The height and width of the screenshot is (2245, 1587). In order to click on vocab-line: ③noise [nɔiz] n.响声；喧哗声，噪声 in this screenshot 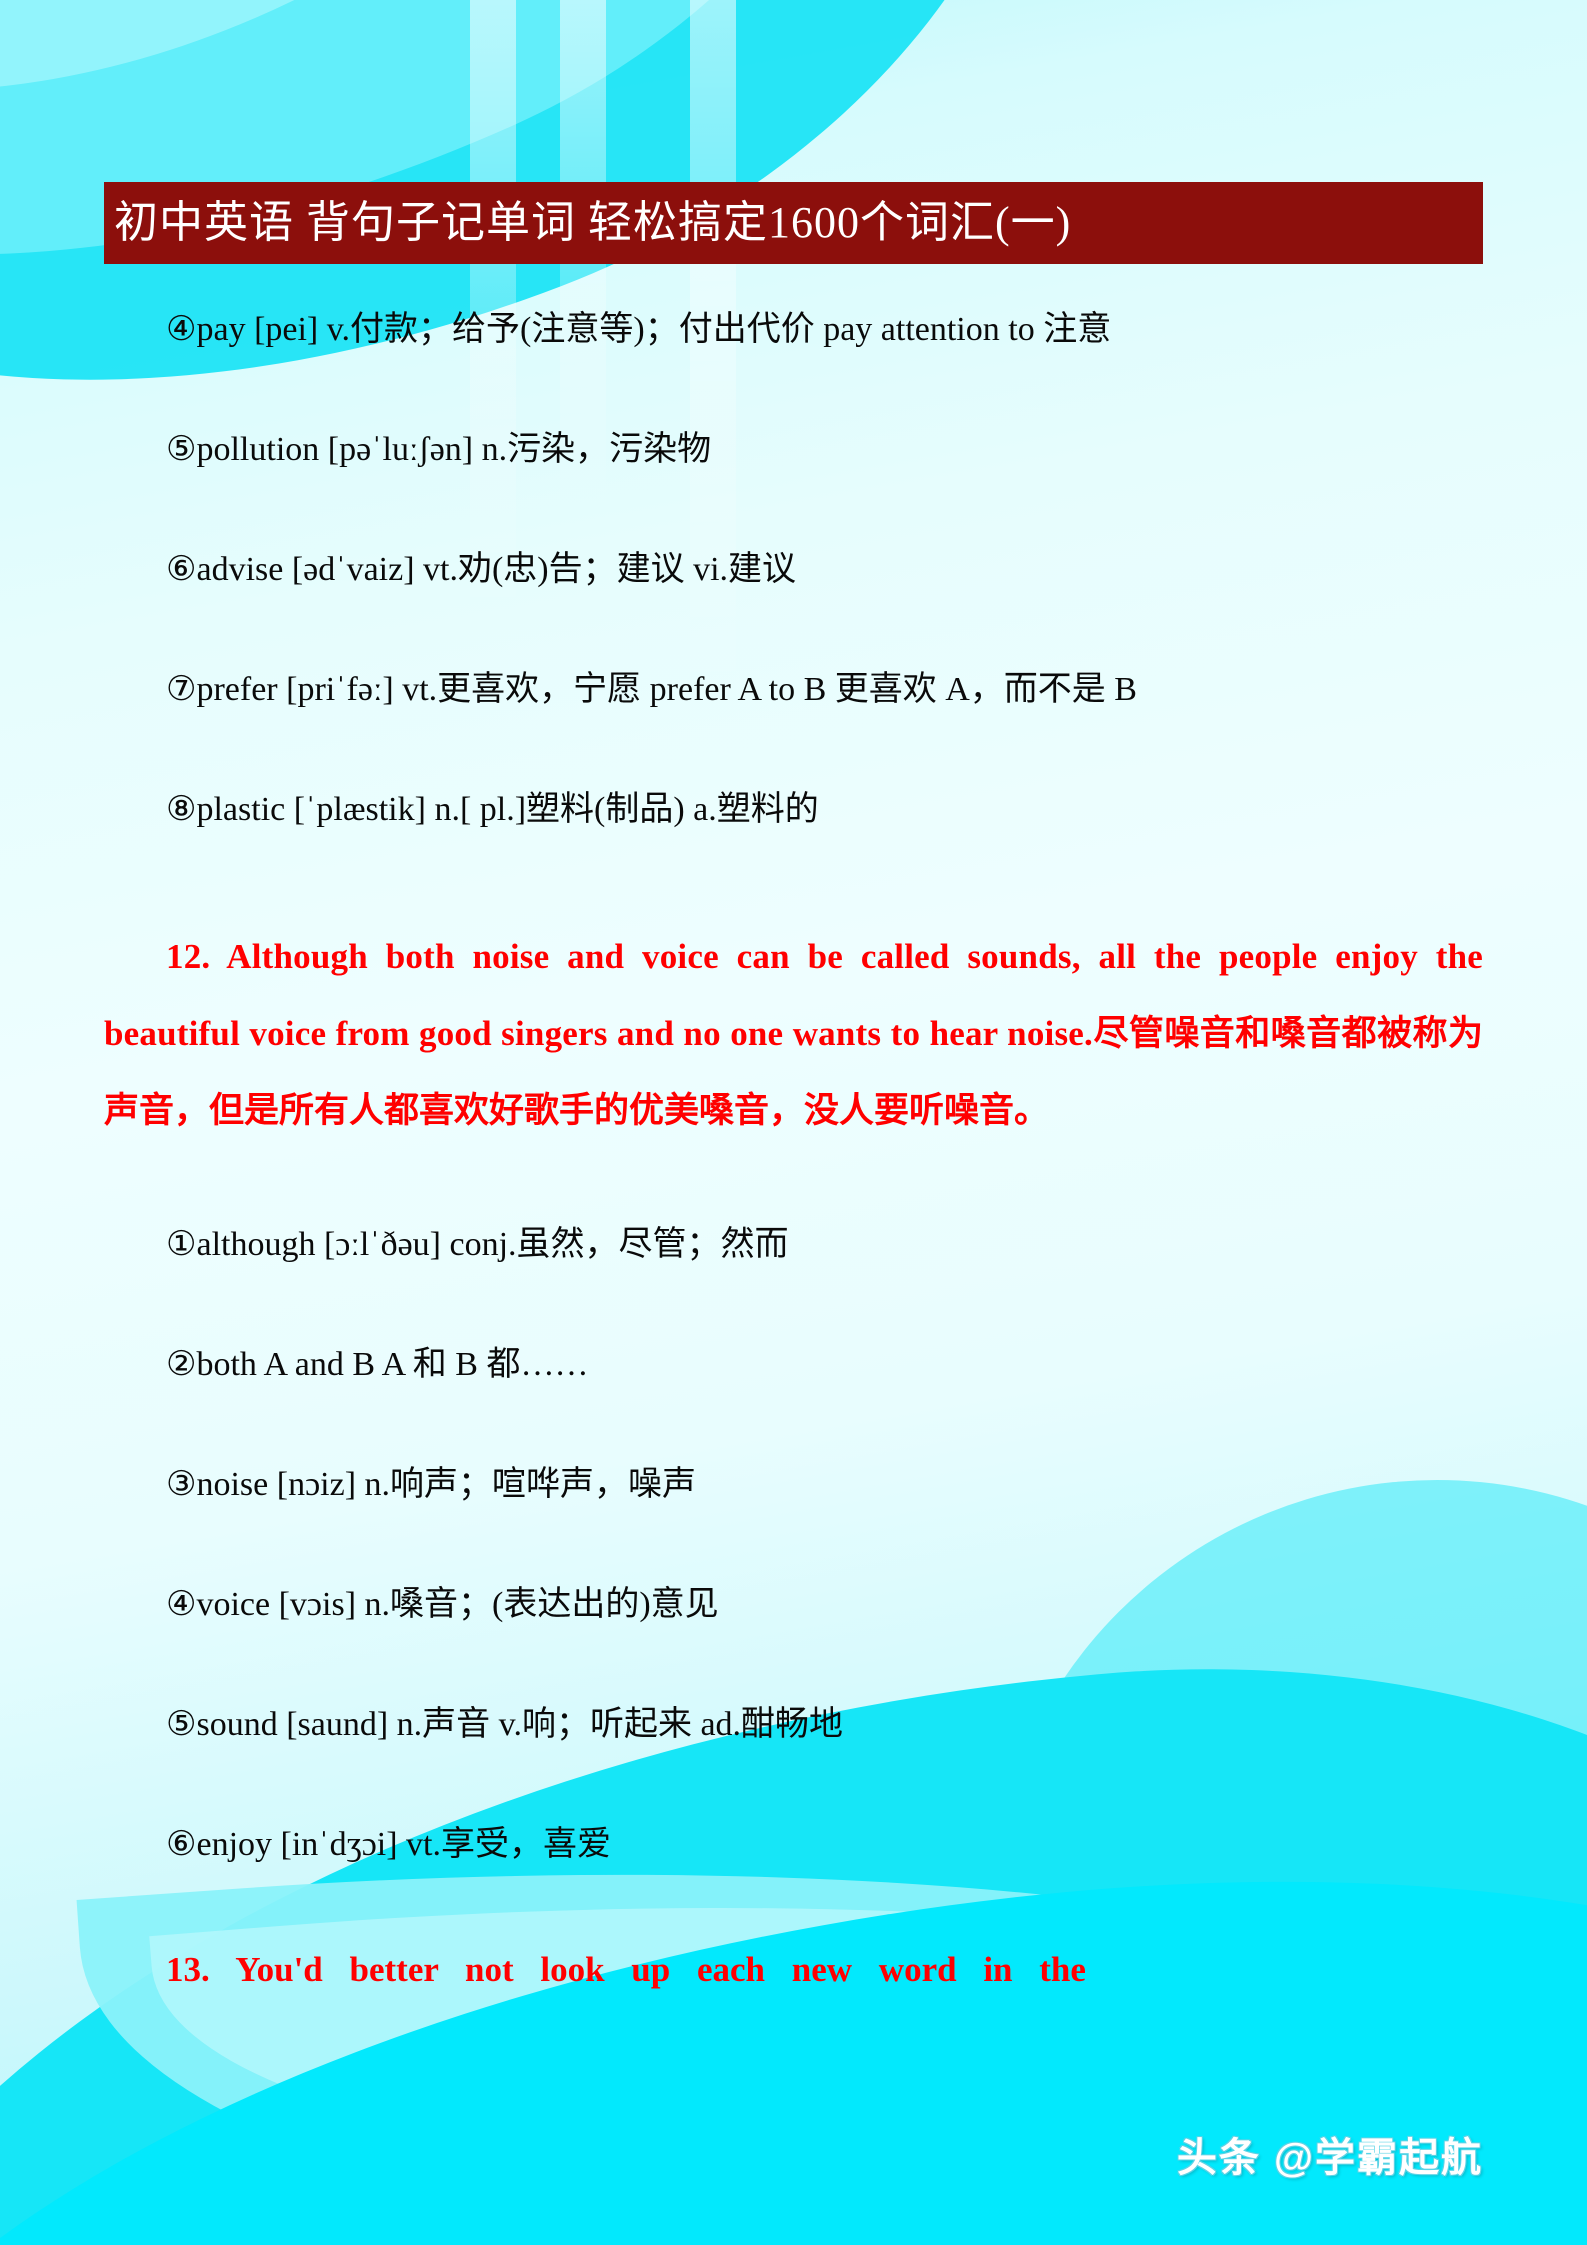, I will do `click(431, 1484)`.